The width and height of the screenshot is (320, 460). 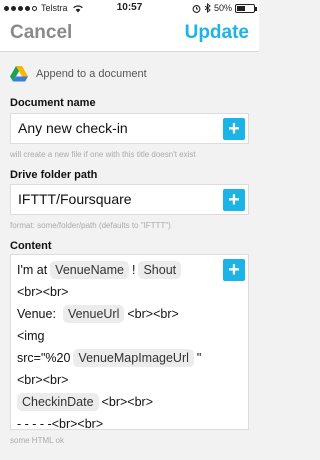 What do you see at coordinates (19, 74) in the screenshot?
I see `google-drive-icon` at bounding box center [19, 74].